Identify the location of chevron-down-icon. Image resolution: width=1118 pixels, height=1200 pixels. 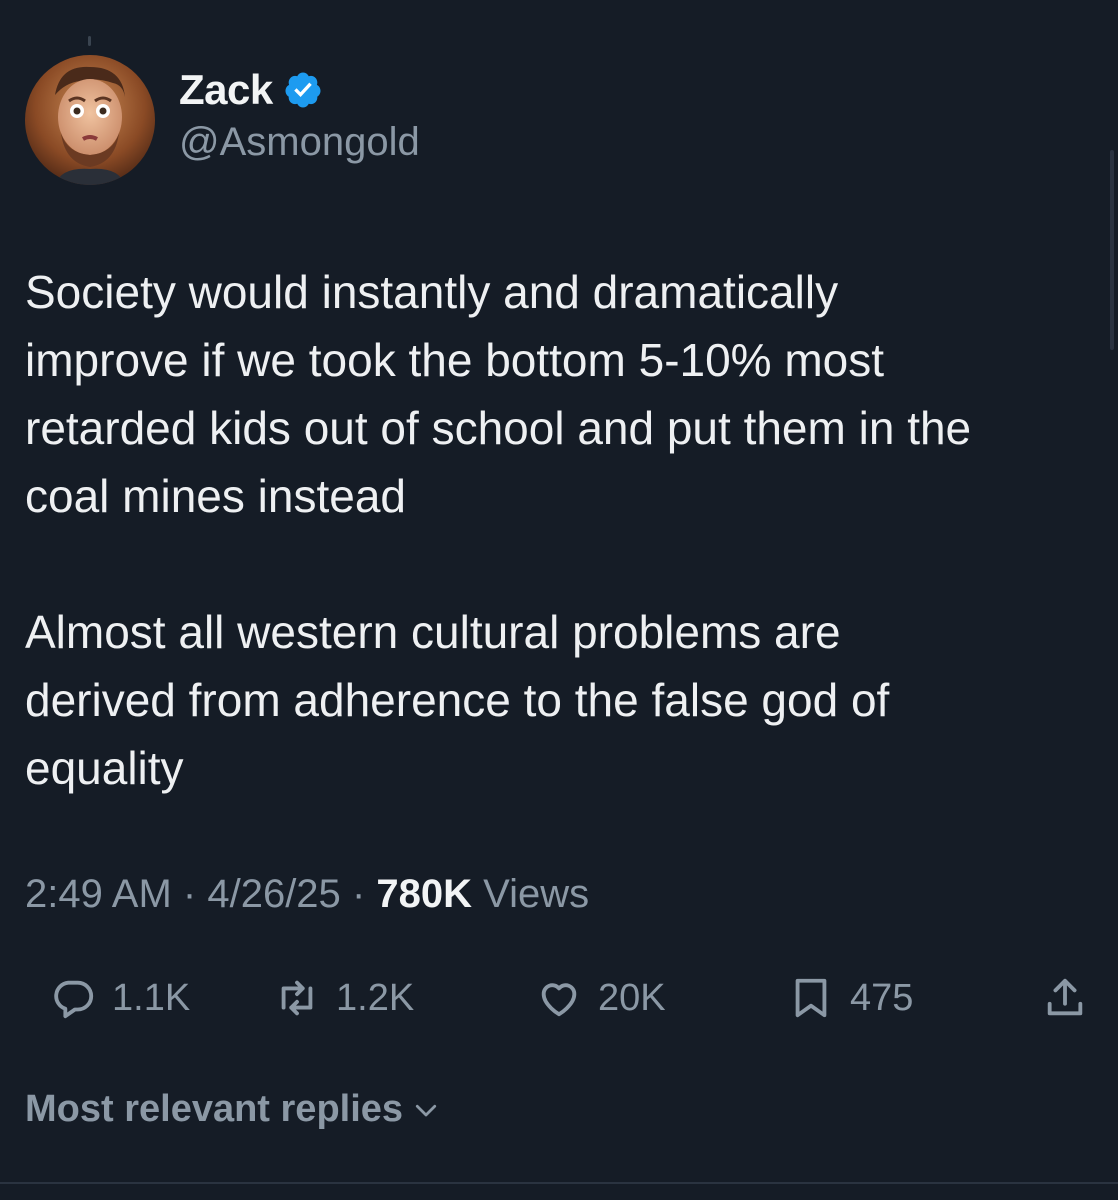
(426, 1110).